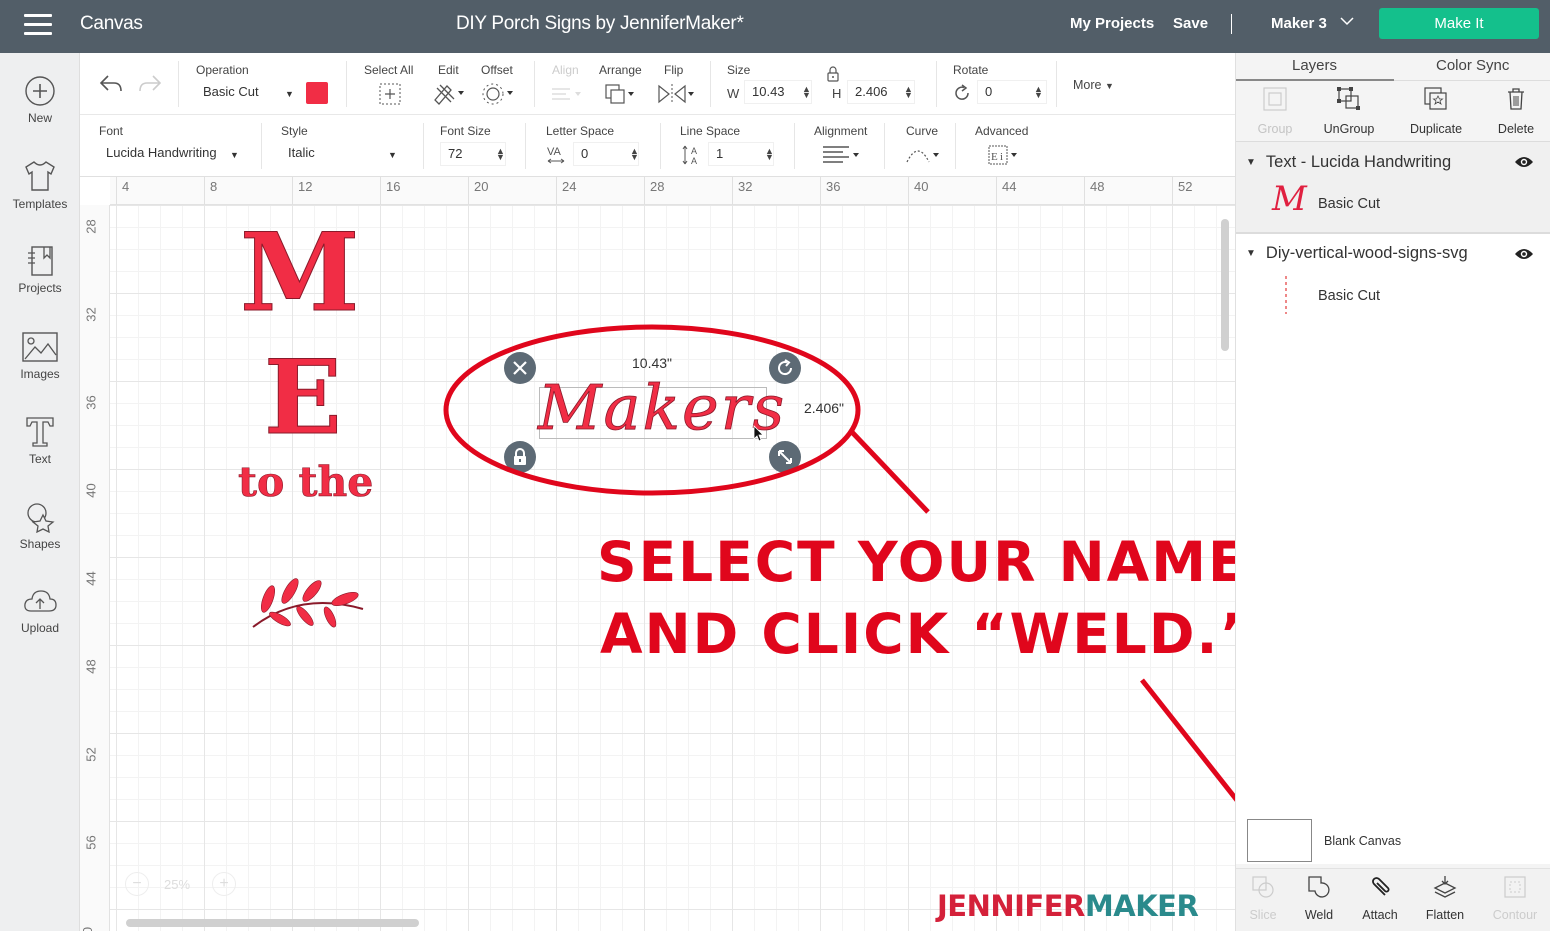  What do you see at coordinates (1225, 285) in the screenshot?
I see `vertical-scrollbar` at bounding box center [1225, 285].